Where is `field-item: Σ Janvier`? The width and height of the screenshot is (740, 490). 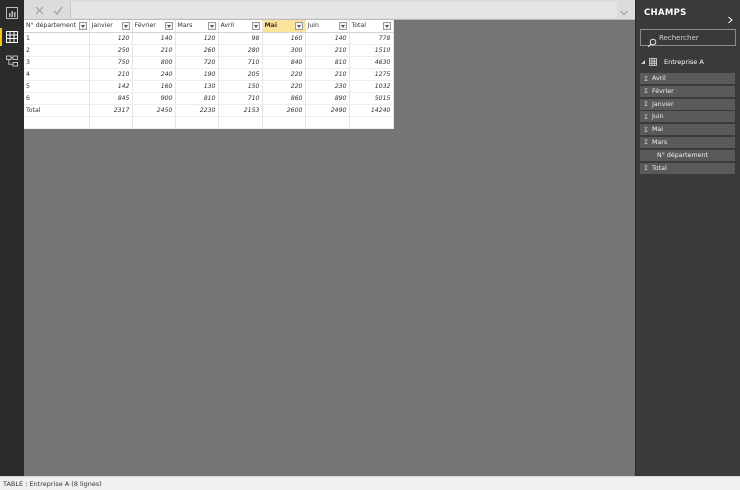
field-item: Σ Janvier is located at coordinates (687, 104).